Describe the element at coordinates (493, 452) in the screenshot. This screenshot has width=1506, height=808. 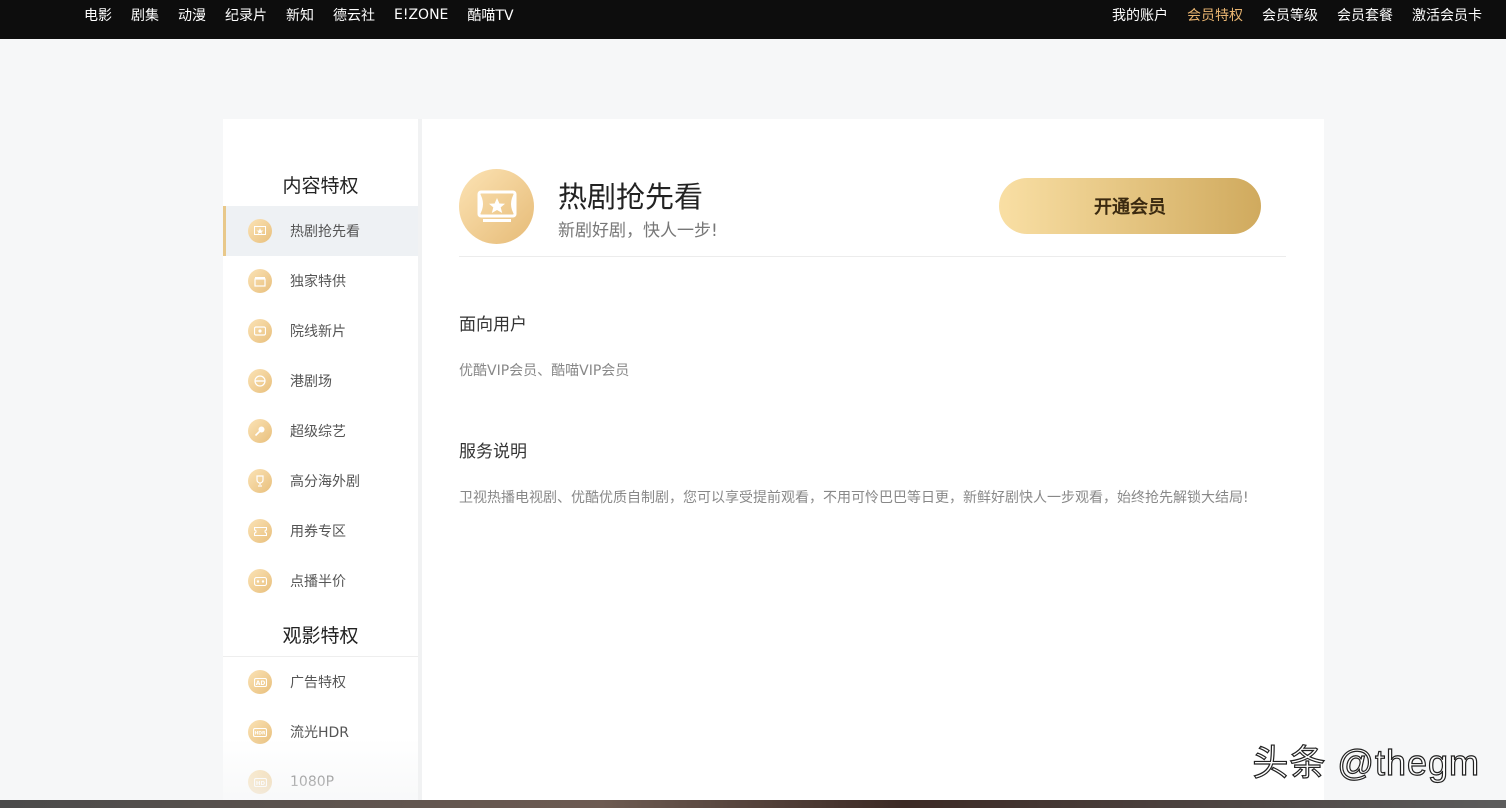
I see `section-title-service: 服务说明` at that location.